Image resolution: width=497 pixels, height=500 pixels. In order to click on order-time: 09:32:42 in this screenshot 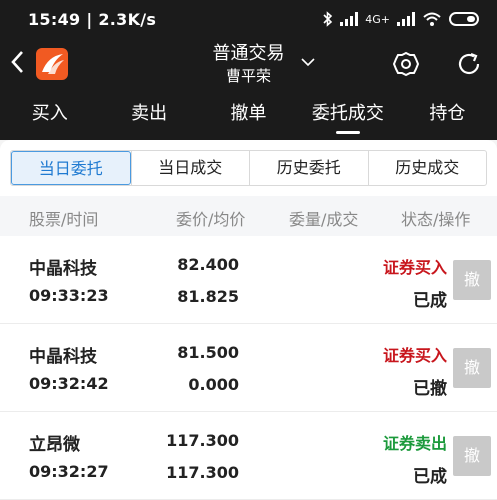, I will do `click(69, 383)`.